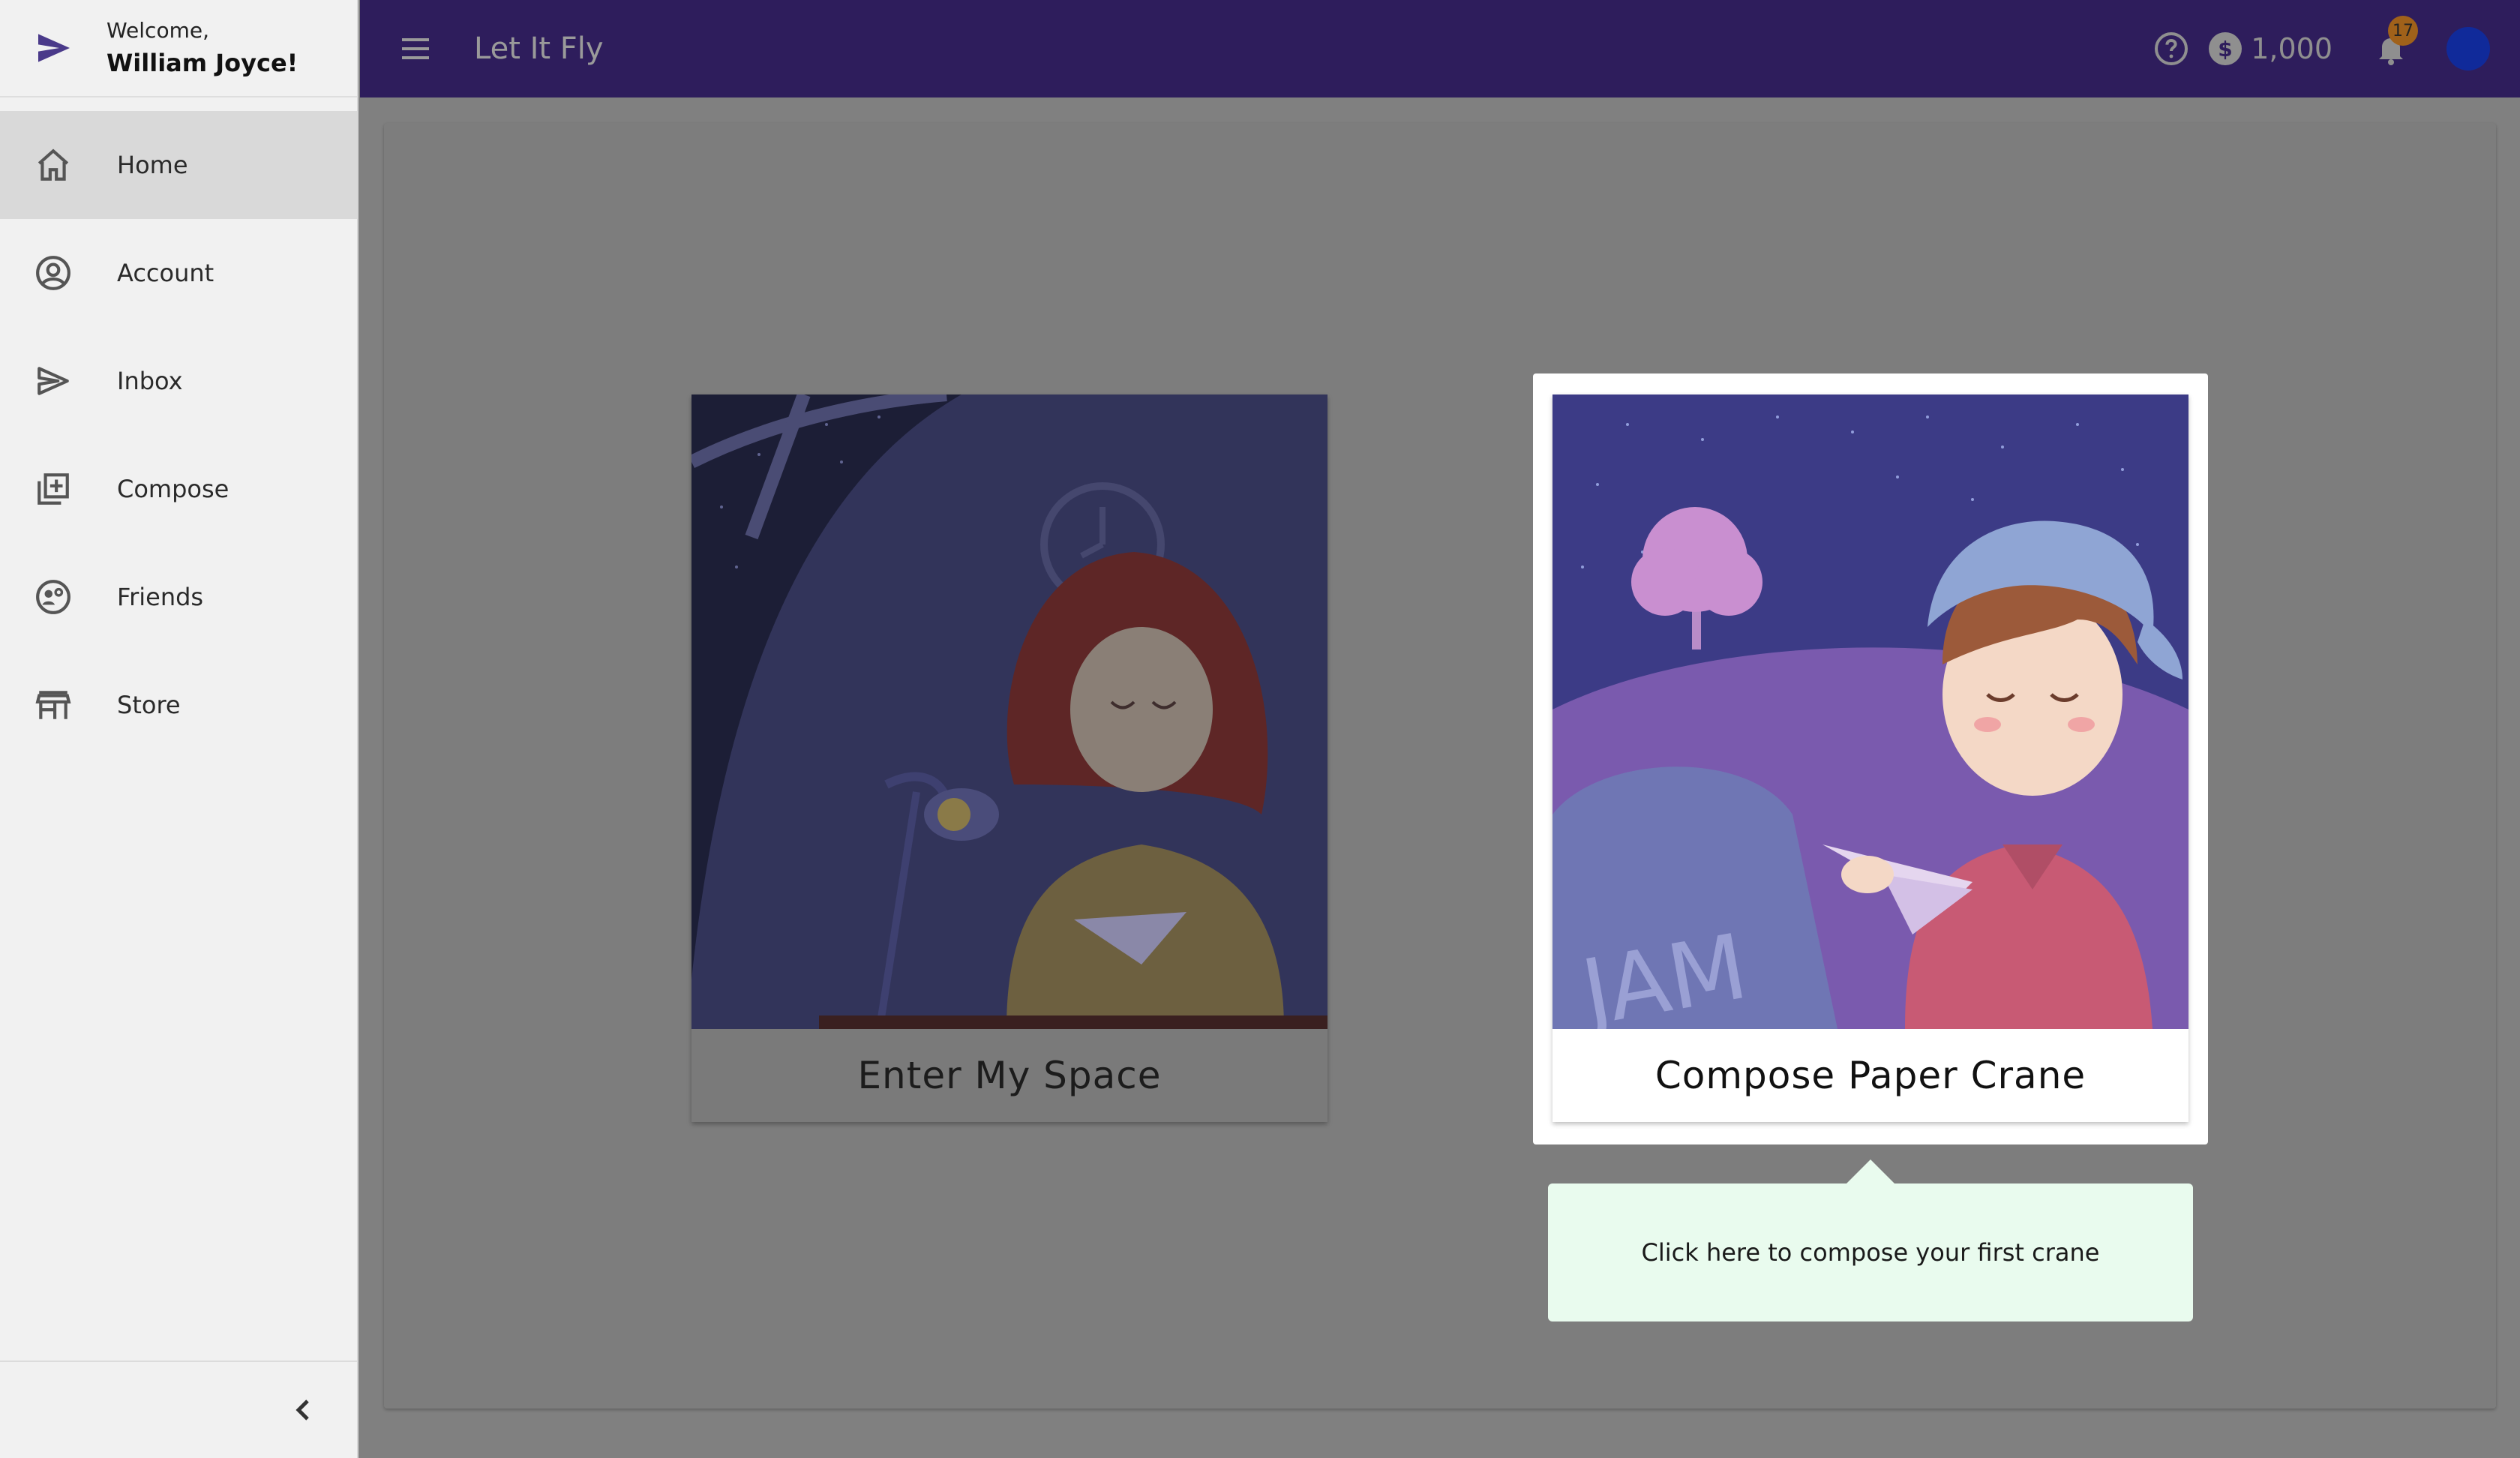 The width and height of the screenshot is (2520, 1458). Describe the element at coordinates (53, 273) in the screenshot. I see `account-circle-icon` at that location.